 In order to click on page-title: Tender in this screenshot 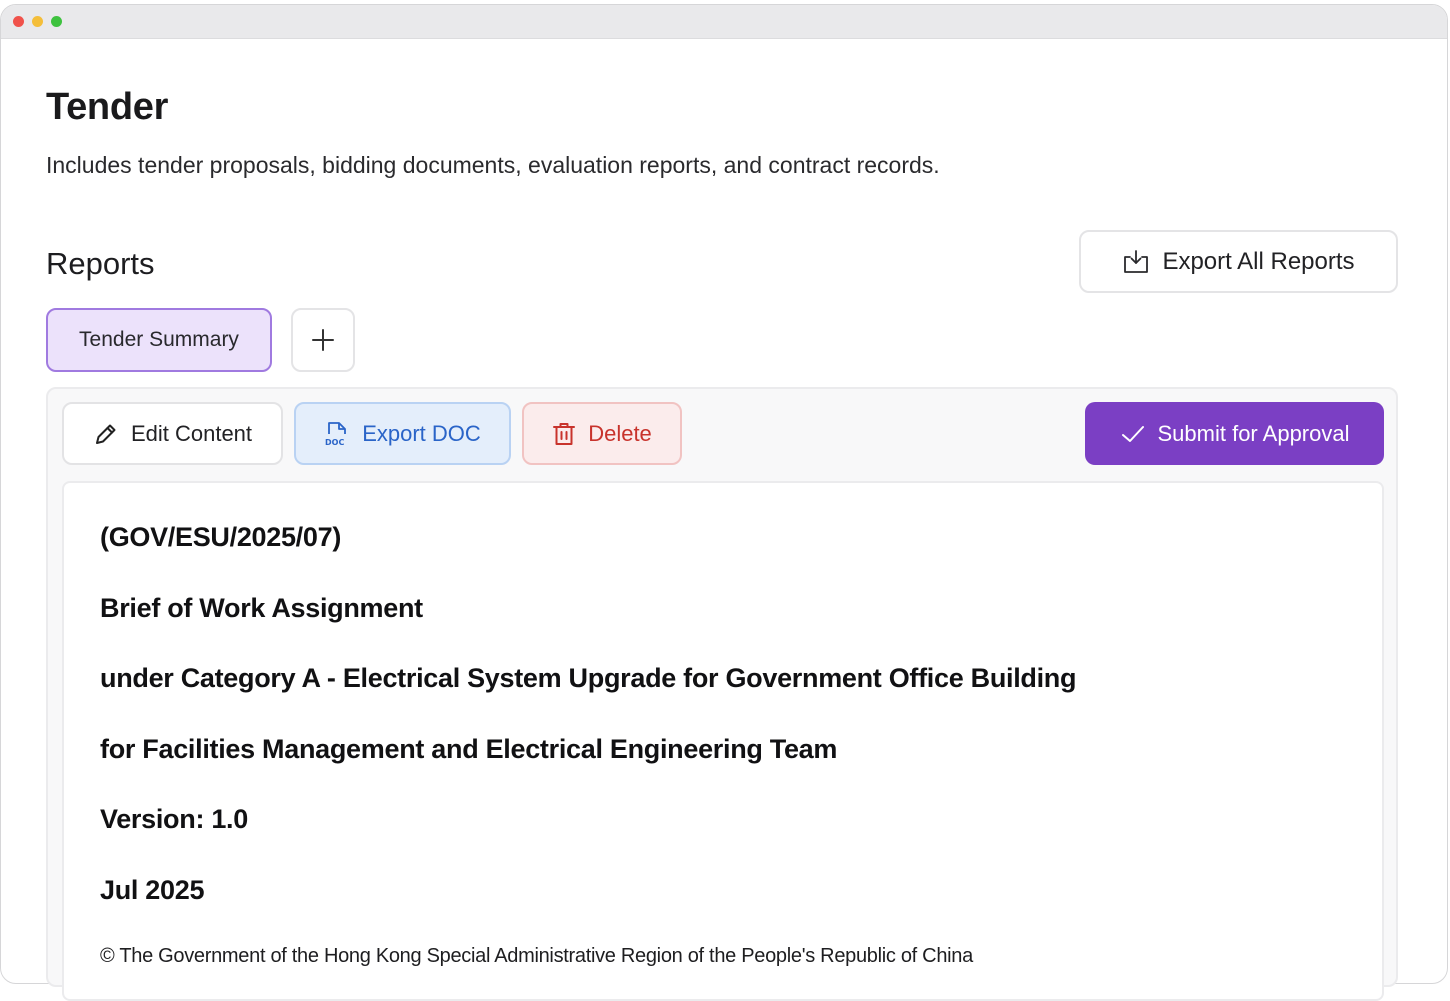, I will do `click(107, 107)`.